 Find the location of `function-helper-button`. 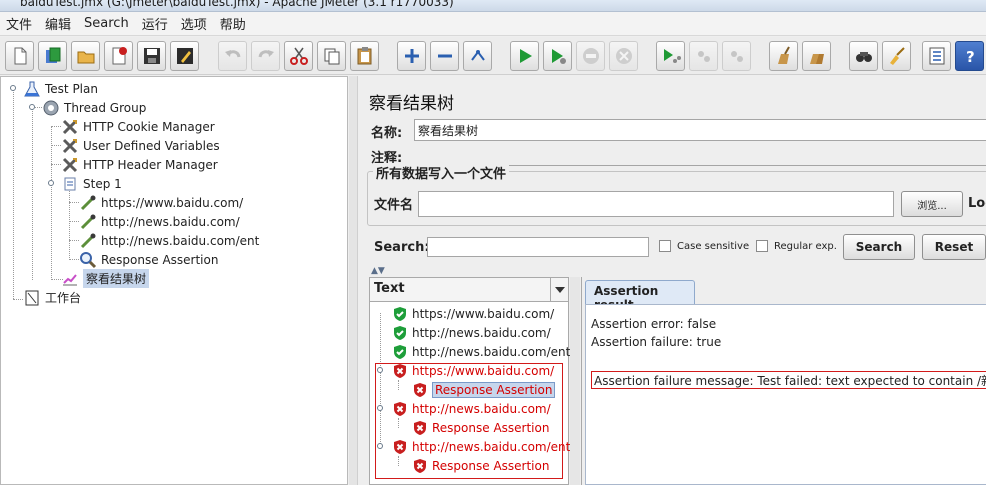

function-helper-button is located at coordinates (936, 56).